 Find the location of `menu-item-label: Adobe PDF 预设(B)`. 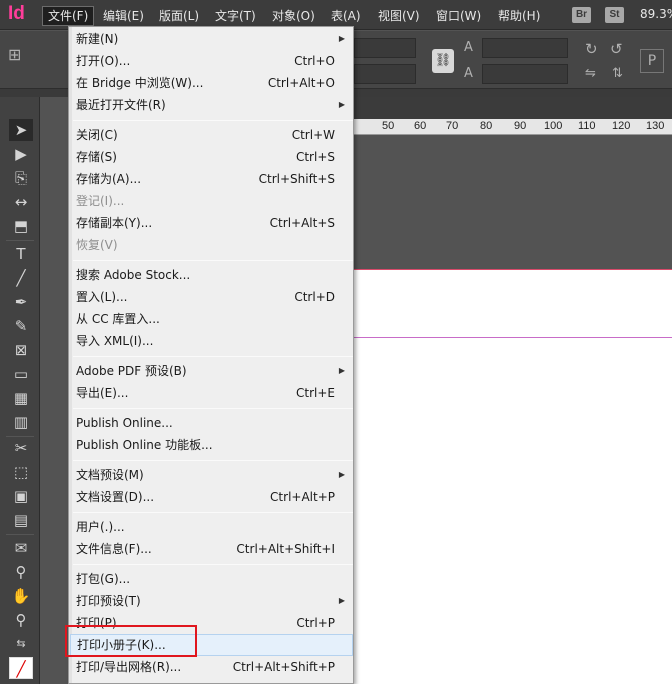

menu-item-label: Adobe PDF 预设(B) is located at coordinates (131, 371).